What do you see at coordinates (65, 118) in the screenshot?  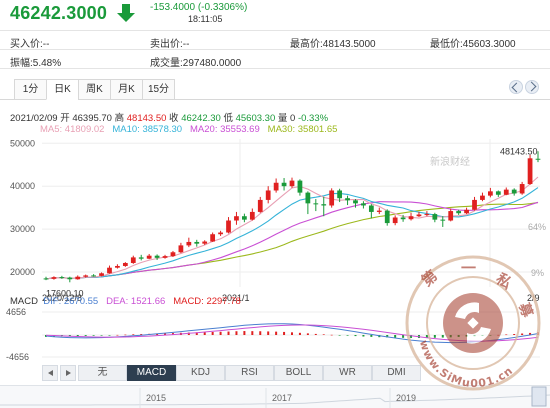 I see `open-label: 开` at bounding box center [65, 118].